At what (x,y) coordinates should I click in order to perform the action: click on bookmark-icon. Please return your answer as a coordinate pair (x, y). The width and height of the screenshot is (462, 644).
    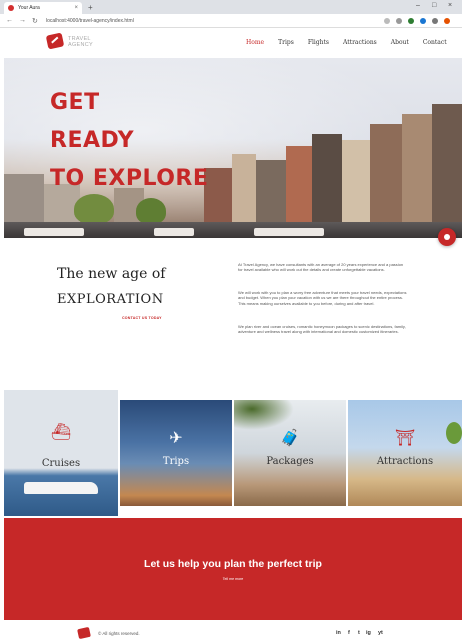
    Looking at the image, I should click on (387, 21).